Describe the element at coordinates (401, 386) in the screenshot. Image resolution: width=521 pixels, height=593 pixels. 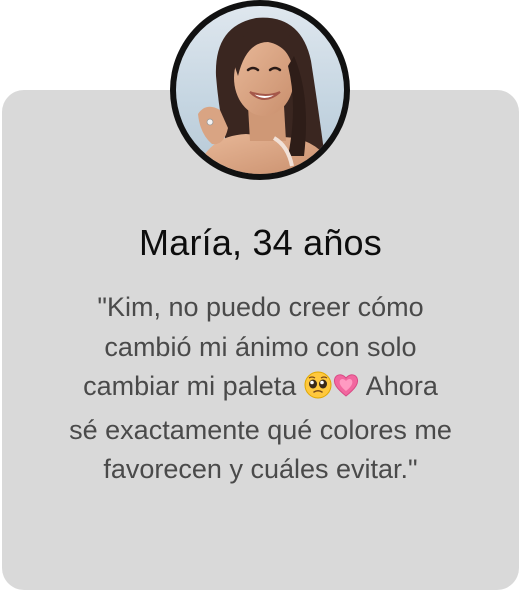
I see `quote-line-part: Ahora` at that location.